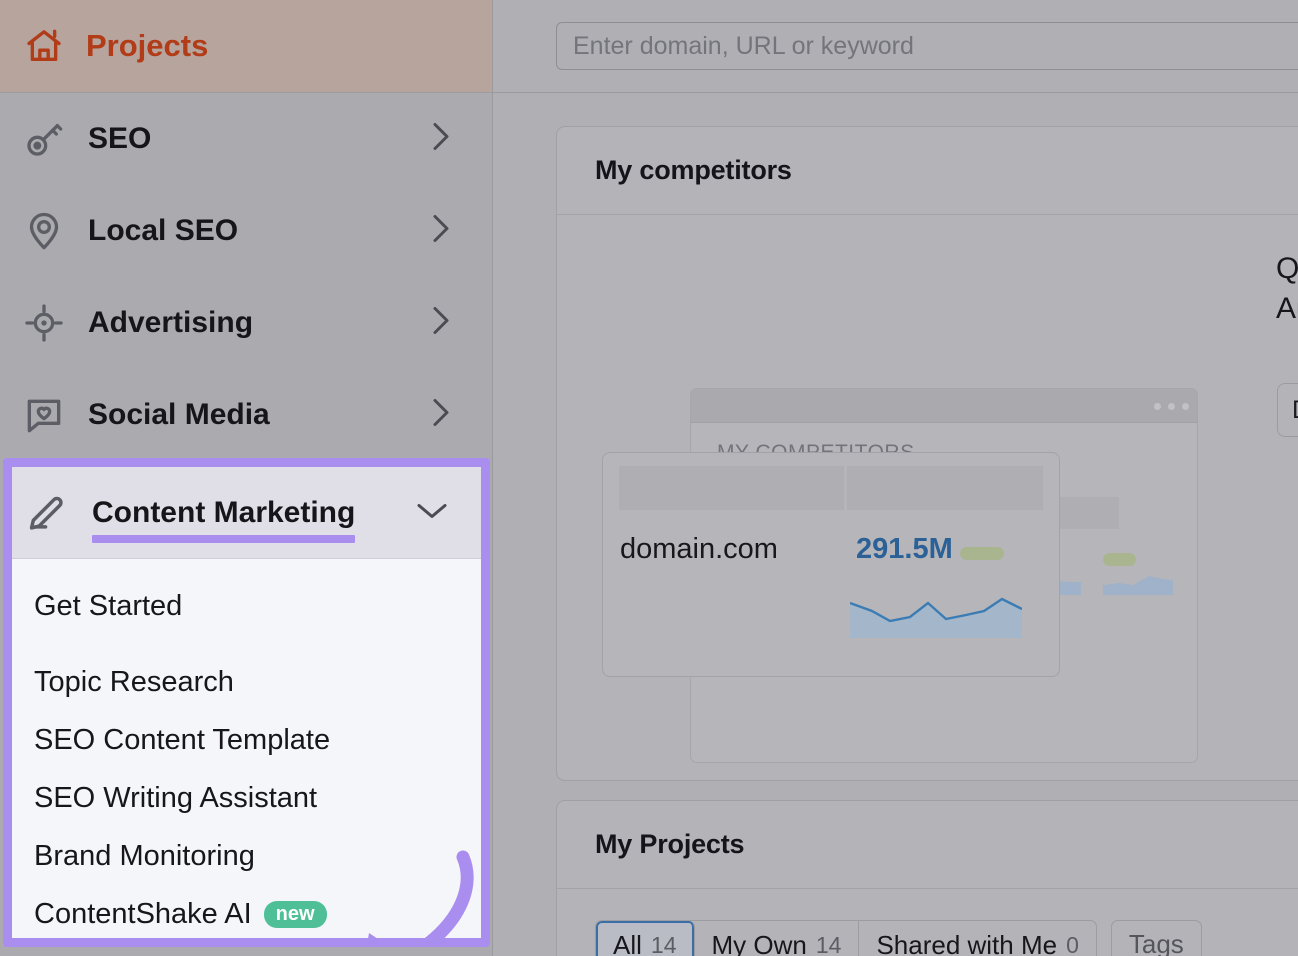  Describe the element at coordinates (1156, 942) in the screenshot. I see `tags-button-label: Tags` at that location.